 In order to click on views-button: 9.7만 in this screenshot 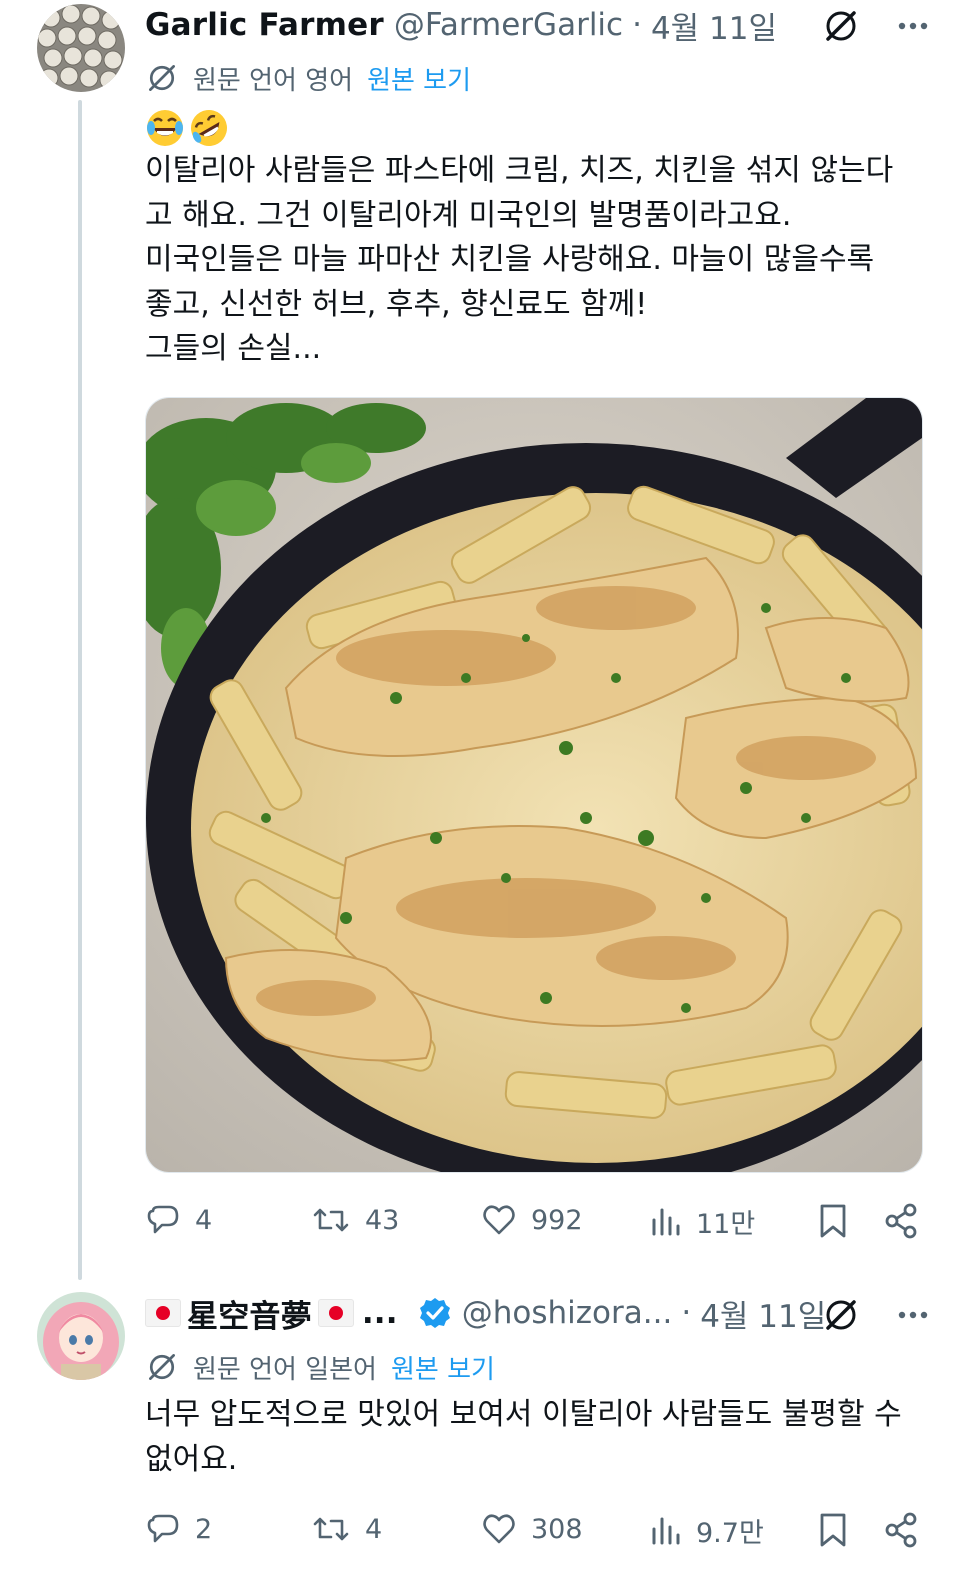, I will do `click(707, 1530)`.